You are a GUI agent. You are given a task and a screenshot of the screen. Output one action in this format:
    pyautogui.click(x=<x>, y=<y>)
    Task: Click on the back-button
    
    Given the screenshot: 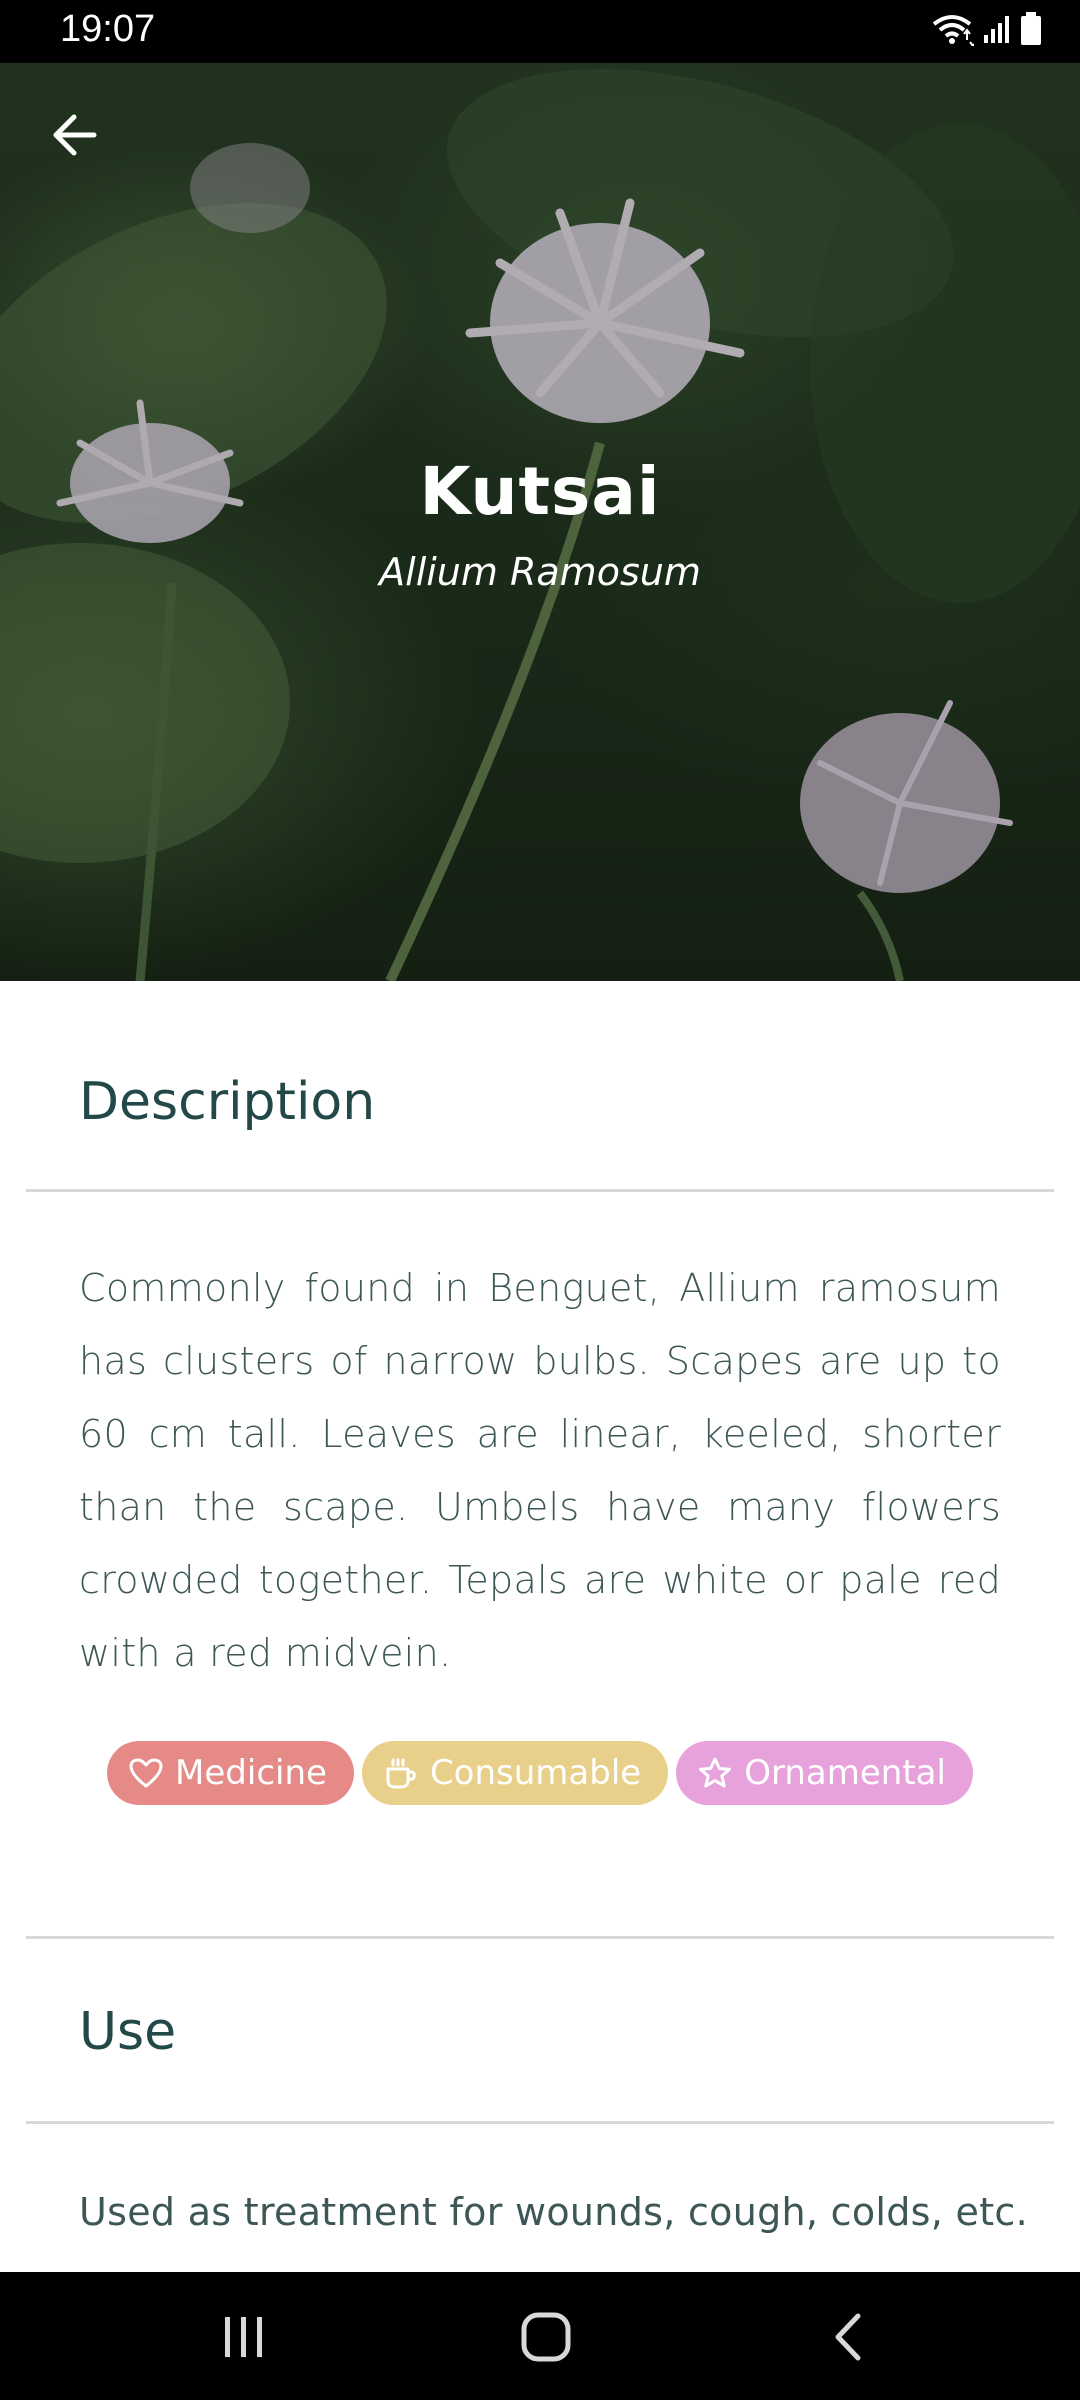 What is the action you would take?
    pyautogui.click(x=74, y=135)
    